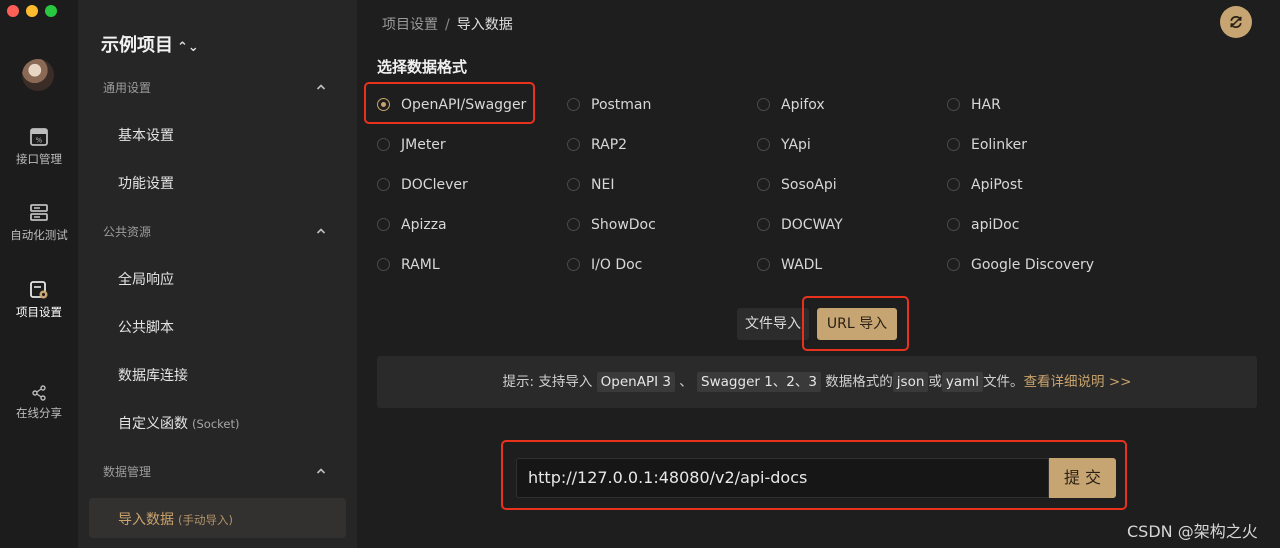  I want to click on tip-text: 提示: 支持导入, so click(547, 382).